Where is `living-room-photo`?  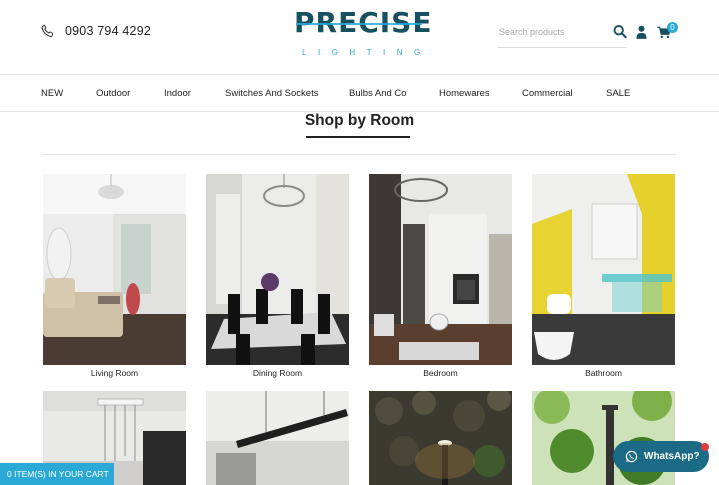
living-room-photo is located at coordinates (114, 269).